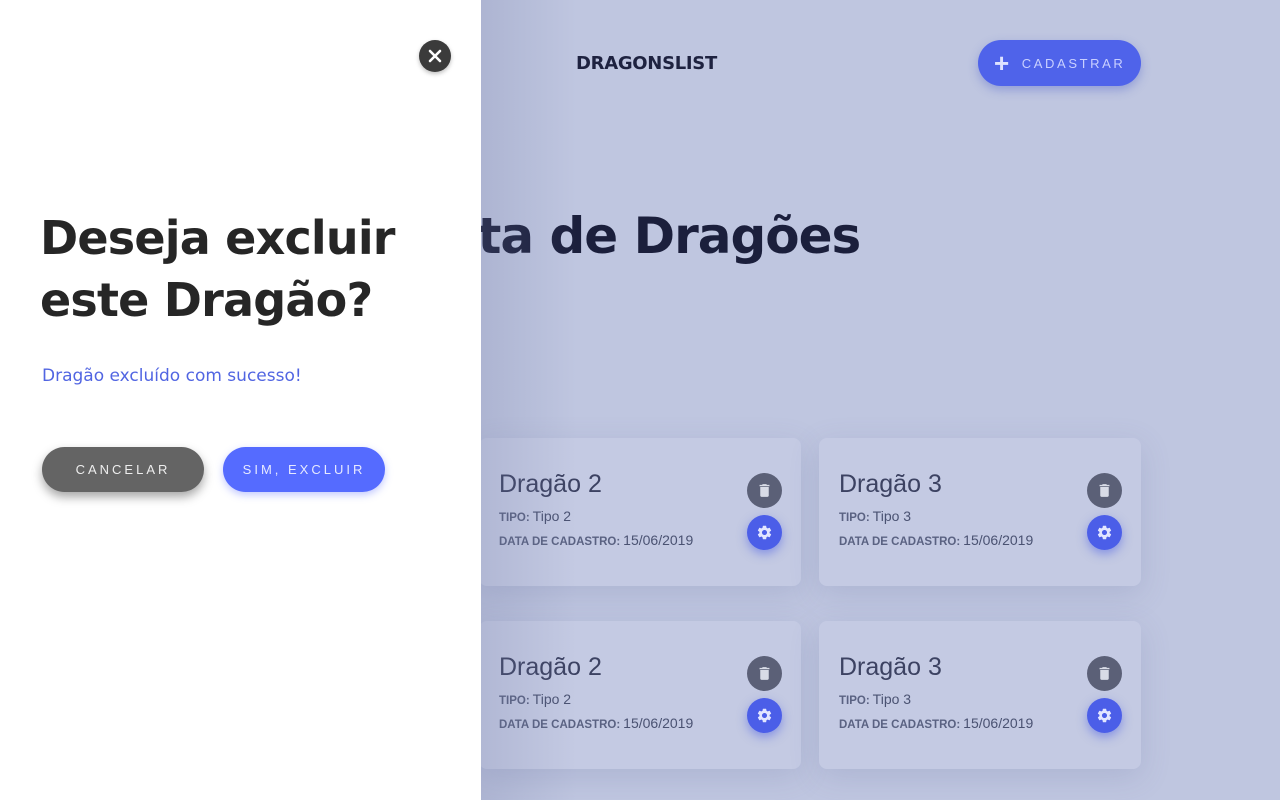  What do you see at coordinates (646, 63) in the screenshot?
I see `brand-logo: DRAGONSLIST` at bounding box center [646, 63].